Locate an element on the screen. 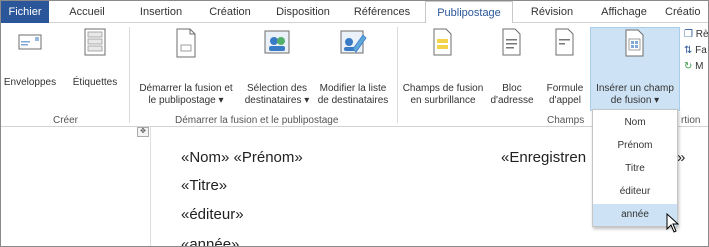 This screenshot has width=709, height=247. tab-references: Références is located at coordinates (382, 12).